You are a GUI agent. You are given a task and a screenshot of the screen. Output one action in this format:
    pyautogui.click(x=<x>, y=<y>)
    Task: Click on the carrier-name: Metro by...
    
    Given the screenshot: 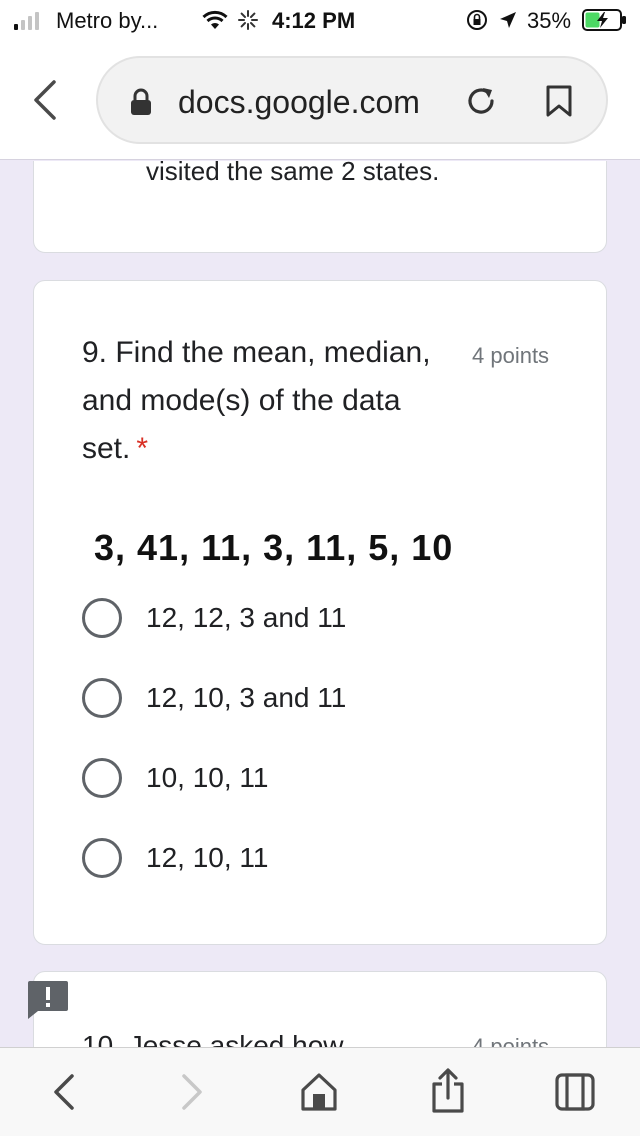 What is the action you would take?
    pyautogui.click(x=107, y=20)
    